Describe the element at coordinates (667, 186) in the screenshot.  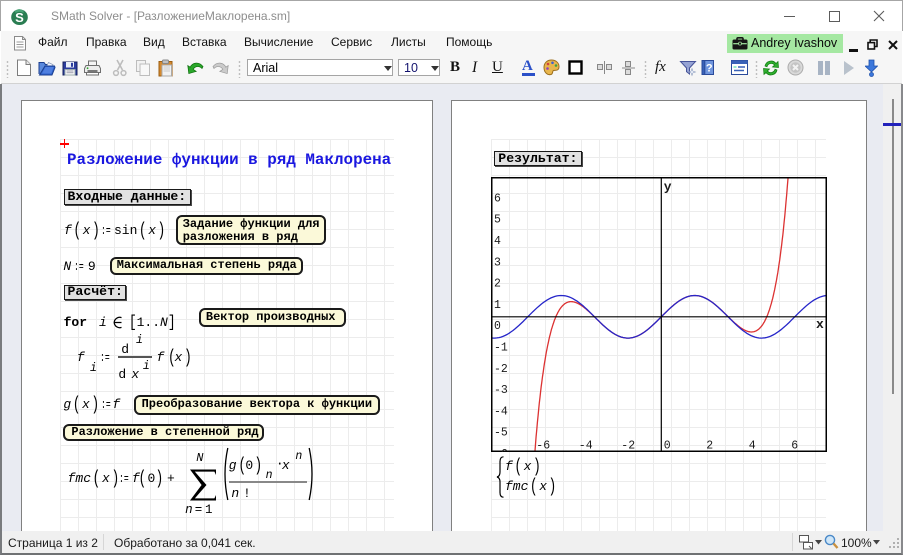
I see `svg-text: y` at that location.